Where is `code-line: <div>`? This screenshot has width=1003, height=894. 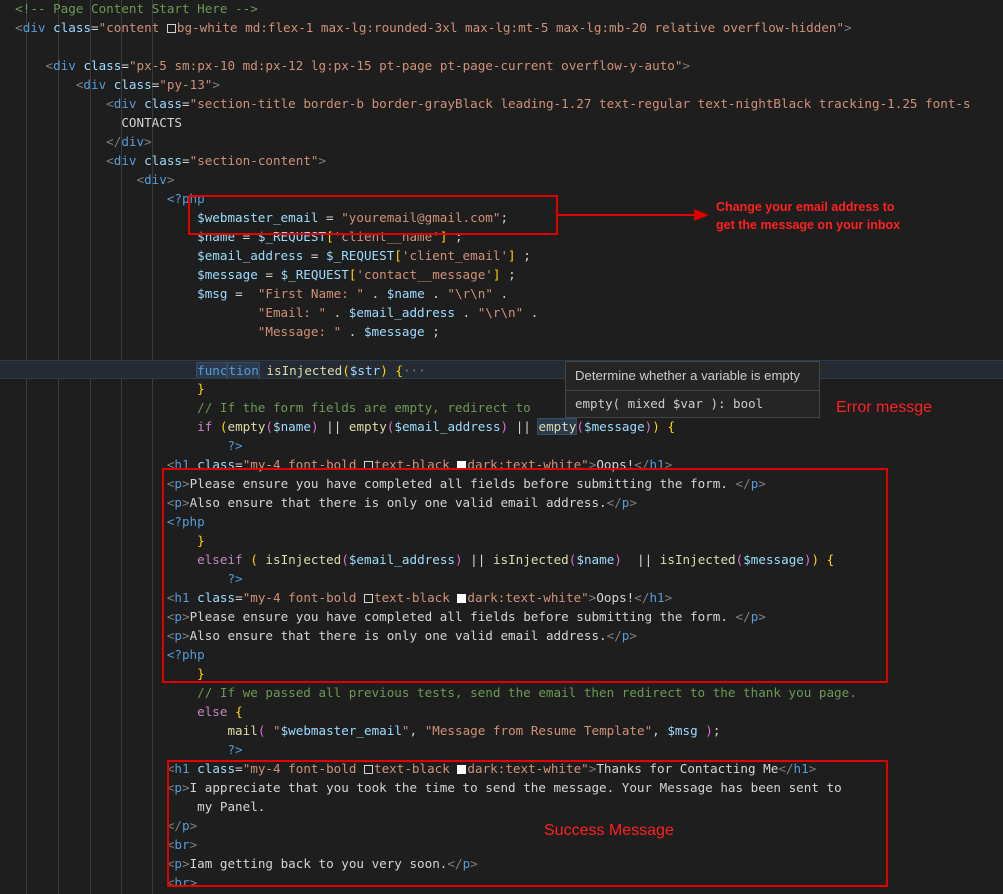 code-line: <div> is located at coordinates (501, 179).